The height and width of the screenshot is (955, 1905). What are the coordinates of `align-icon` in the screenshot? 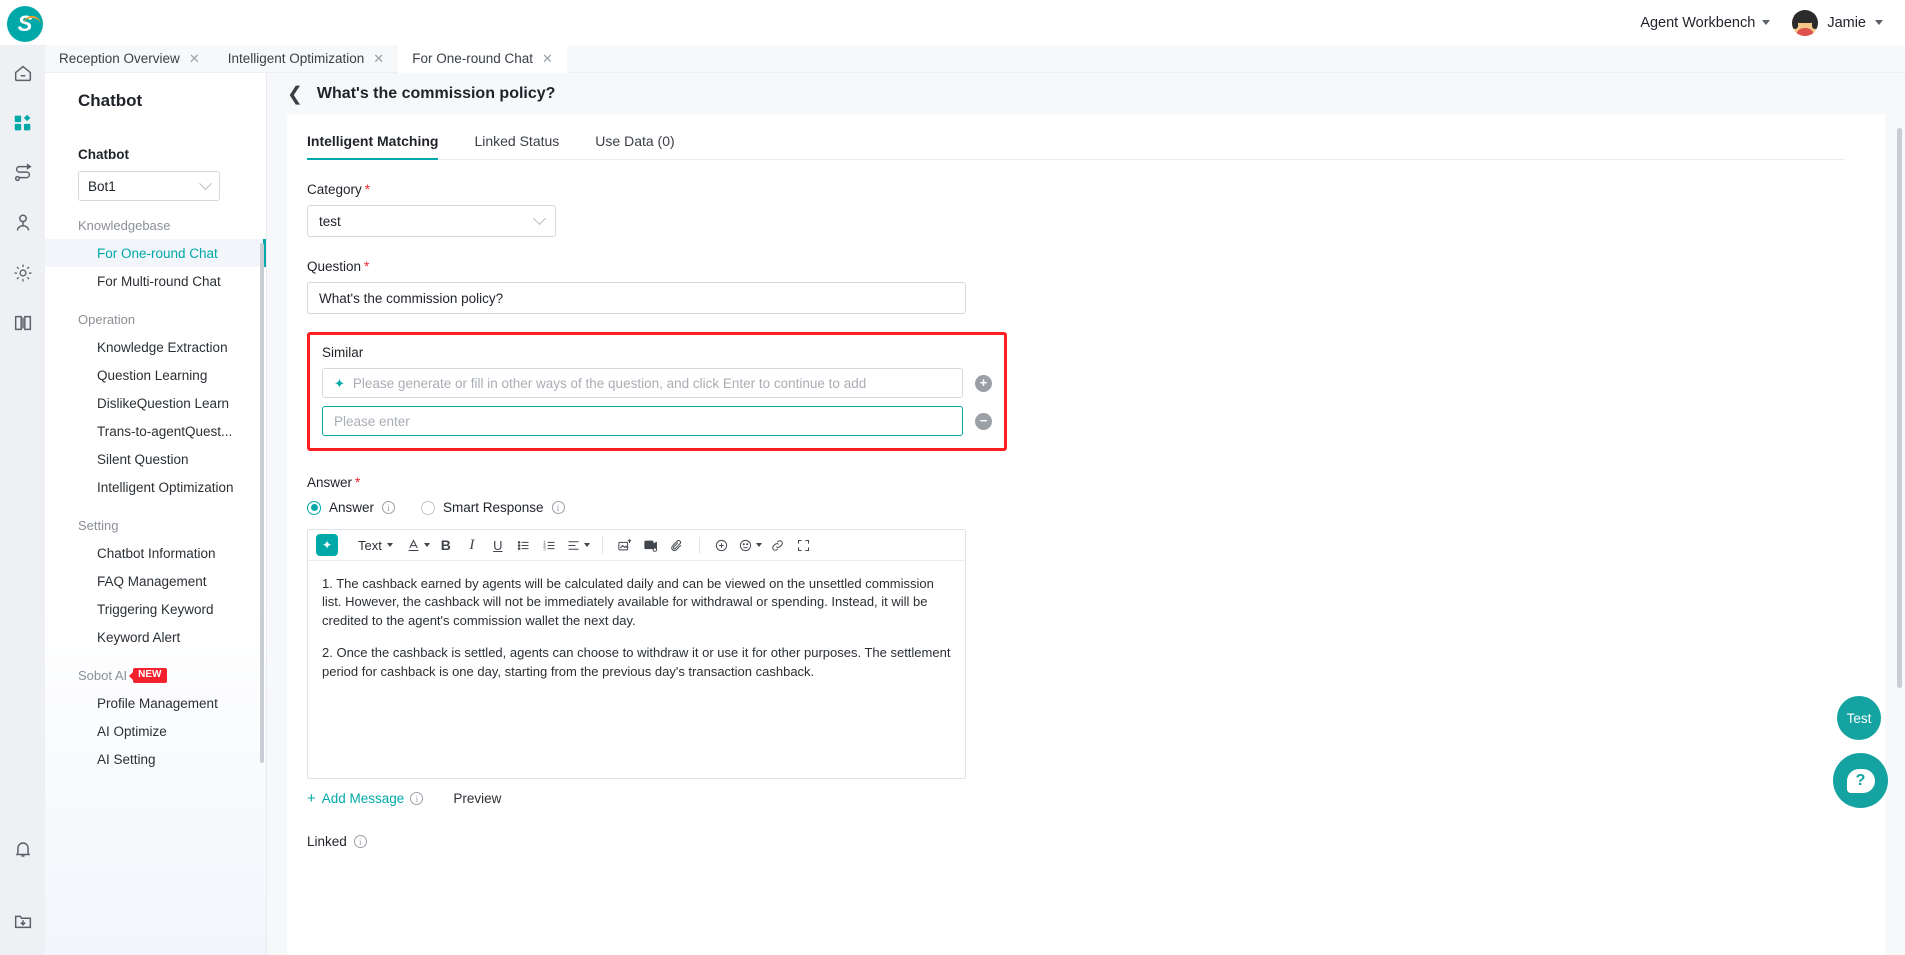 It's located at (578, 545).